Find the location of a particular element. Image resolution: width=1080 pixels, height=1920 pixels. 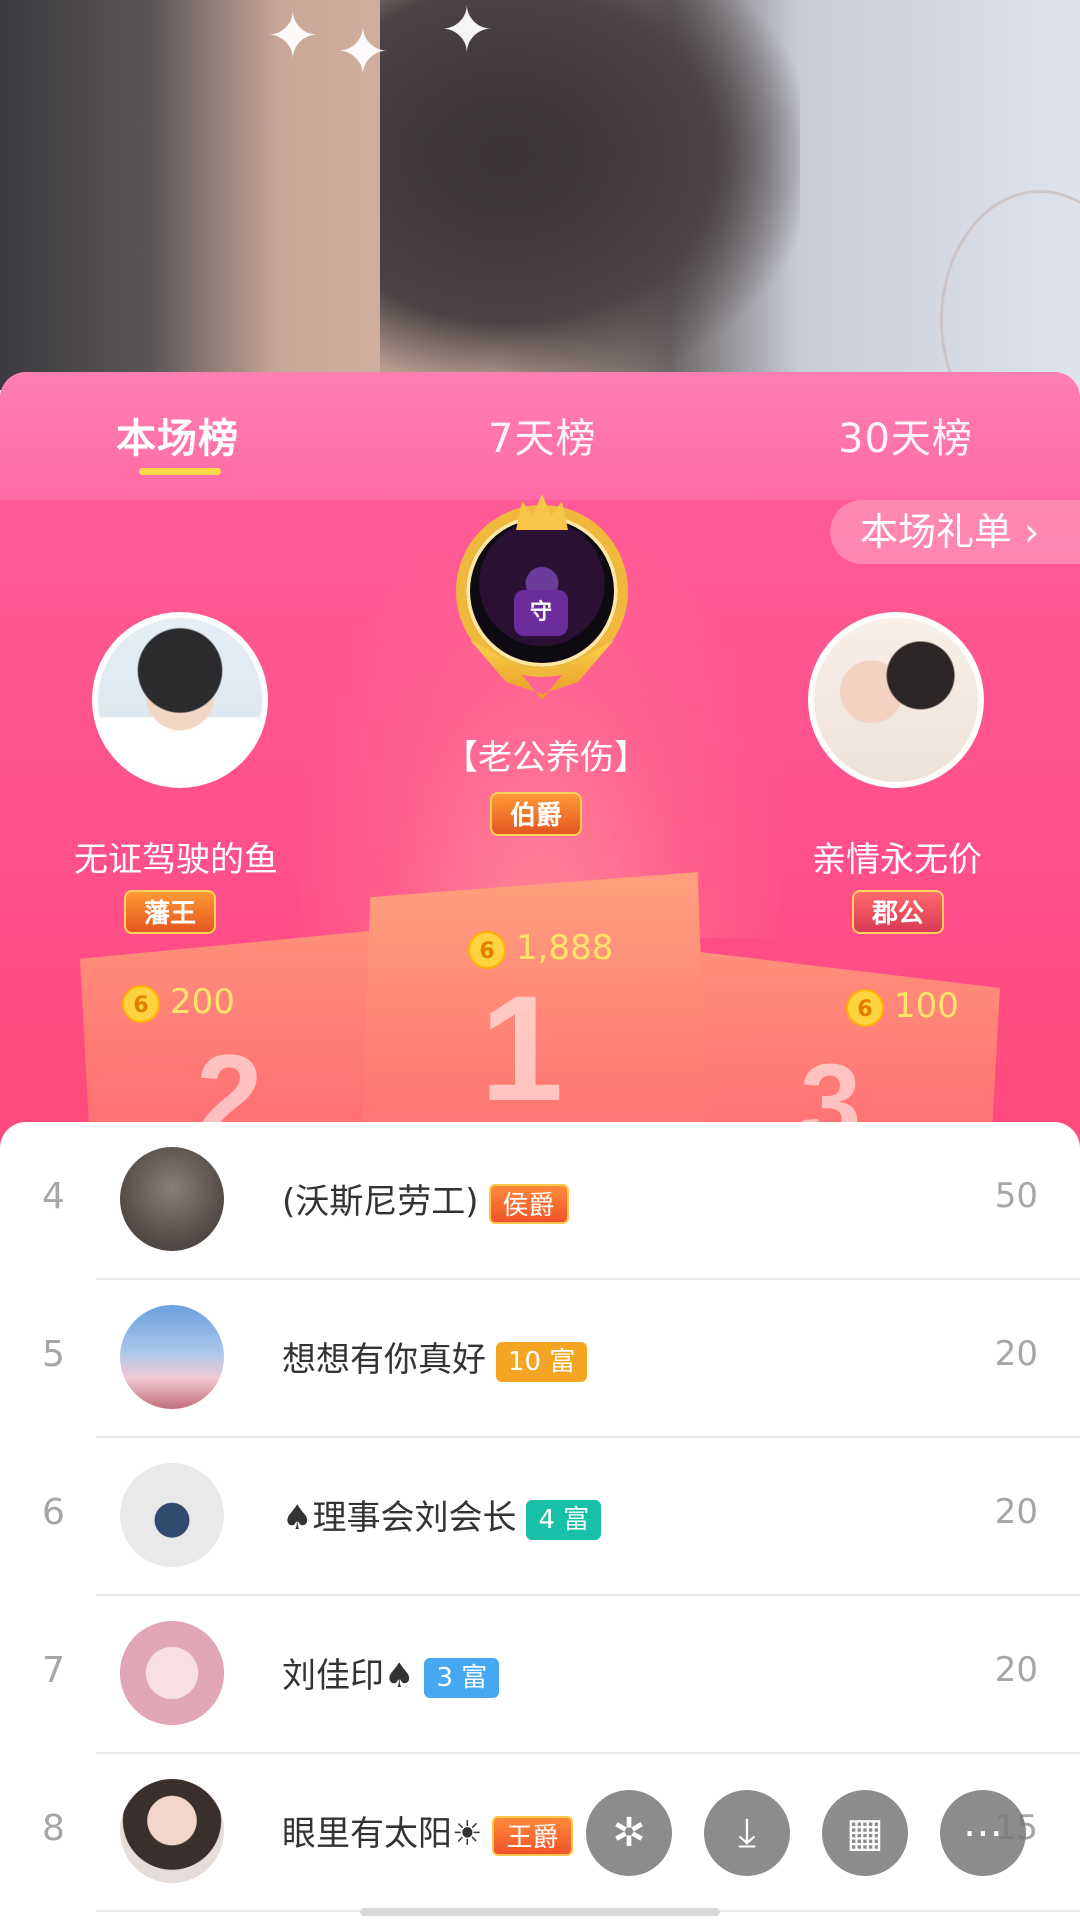

row-username: (沃斯尼劳工) 侯爵 is located at coordinates (425, 1199).